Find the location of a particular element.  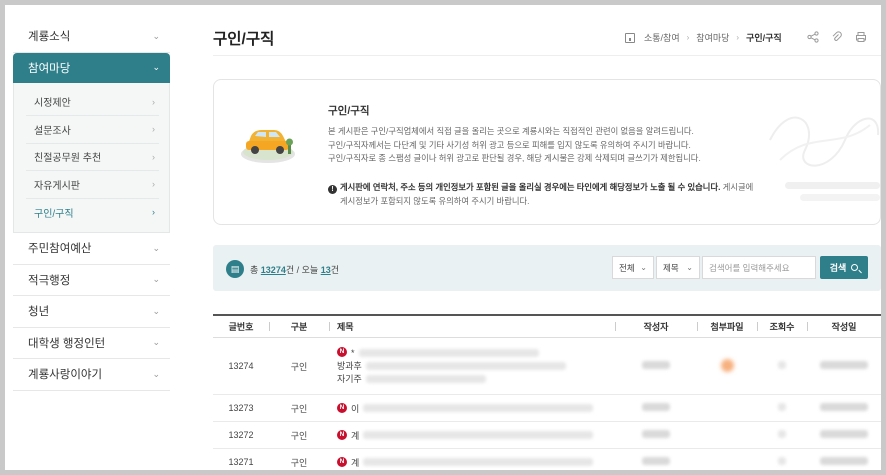

post-count: 총 13274건 / 오늘 13건 is located at coordinates (294, 269).